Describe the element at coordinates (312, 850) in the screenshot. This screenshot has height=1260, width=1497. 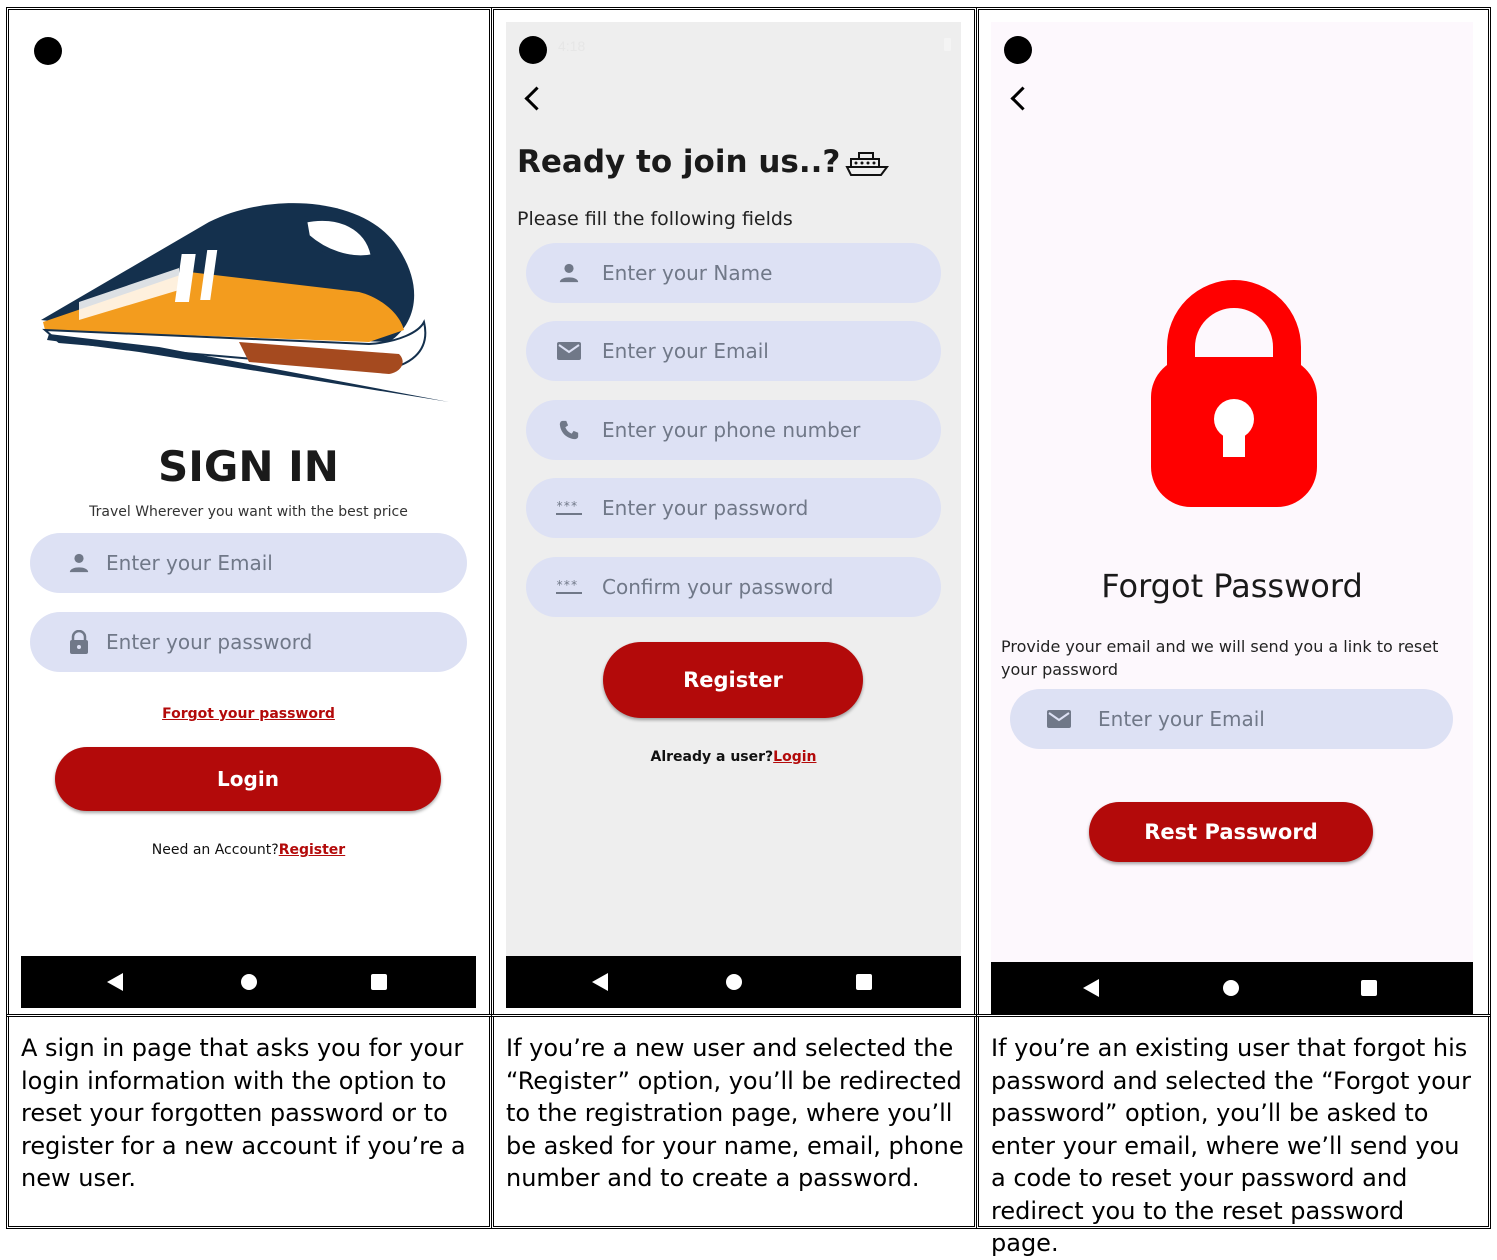
I see `register-link: Register` at that location.